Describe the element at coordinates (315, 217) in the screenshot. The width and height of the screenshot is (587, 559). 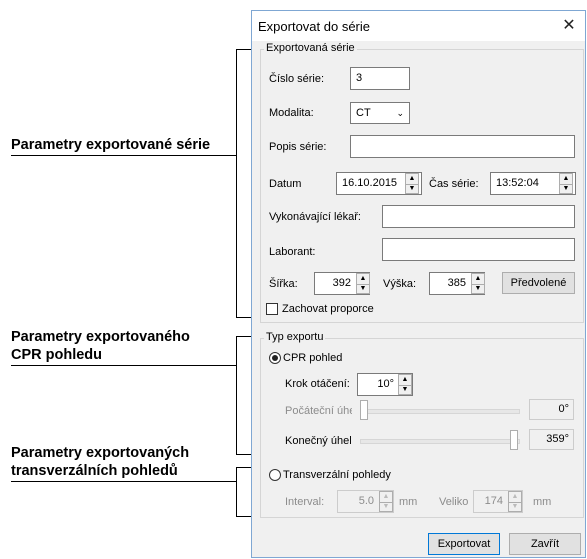
I see `physician-label: Vykonávající lékař:` at that location.